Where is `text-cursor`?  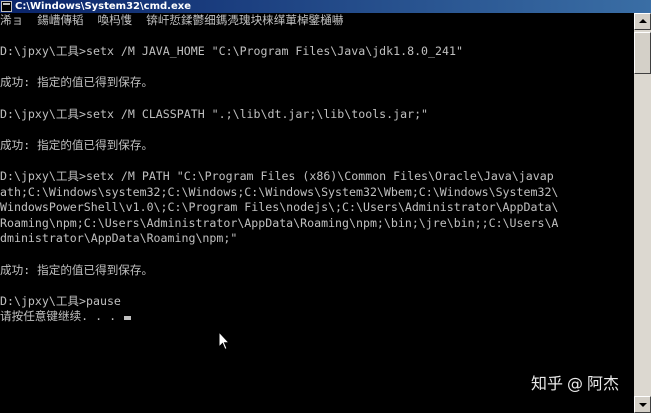 text-cursor is located at coordinates (128, 318).